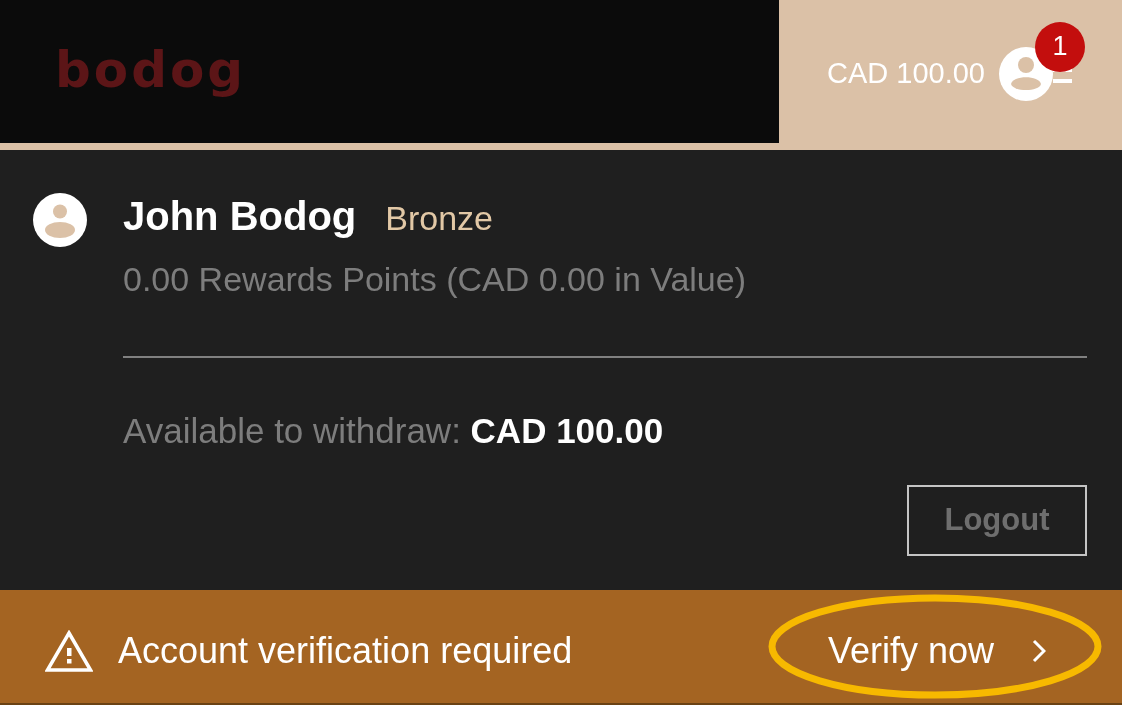  Describe the element at coordinates (906, 73) in the screenshot. I see `account-balance: CAD 100.00` at that location.